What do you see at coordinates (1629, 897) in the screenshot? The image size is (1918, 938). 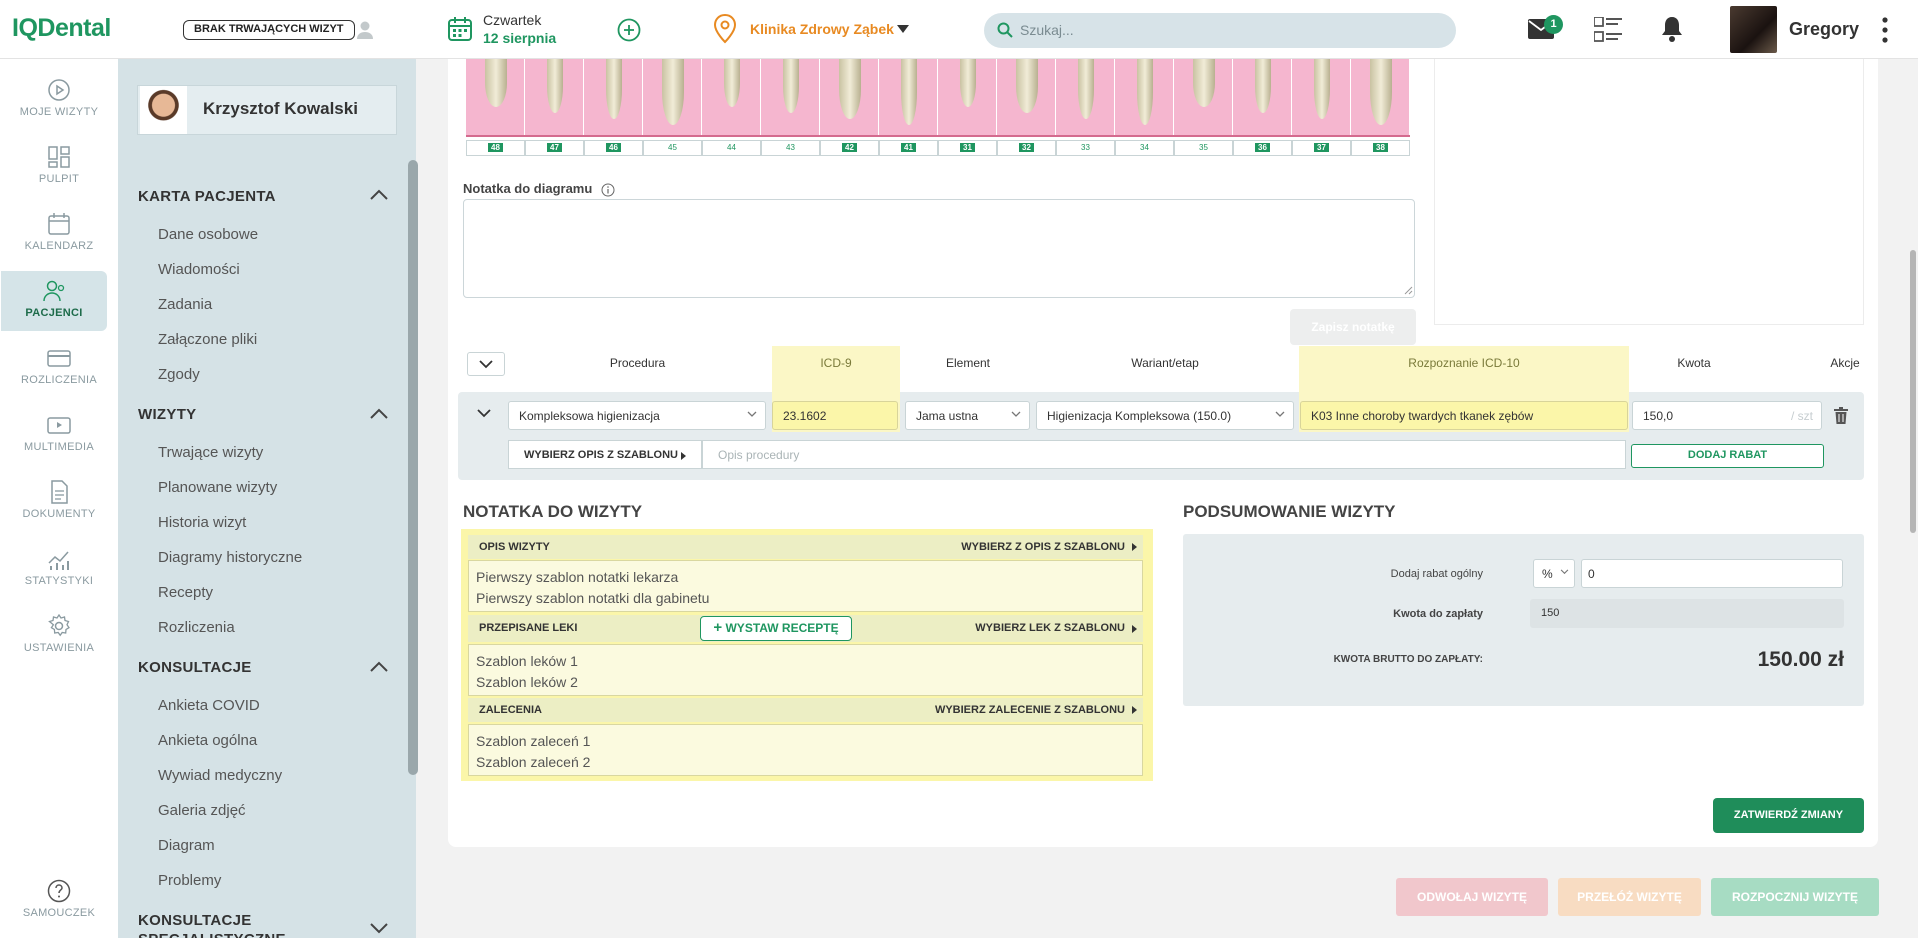 I see `reschedule-visit-button: PRZEŁÓŻ WIZYTĘ` at bounding box center [1629, 897].